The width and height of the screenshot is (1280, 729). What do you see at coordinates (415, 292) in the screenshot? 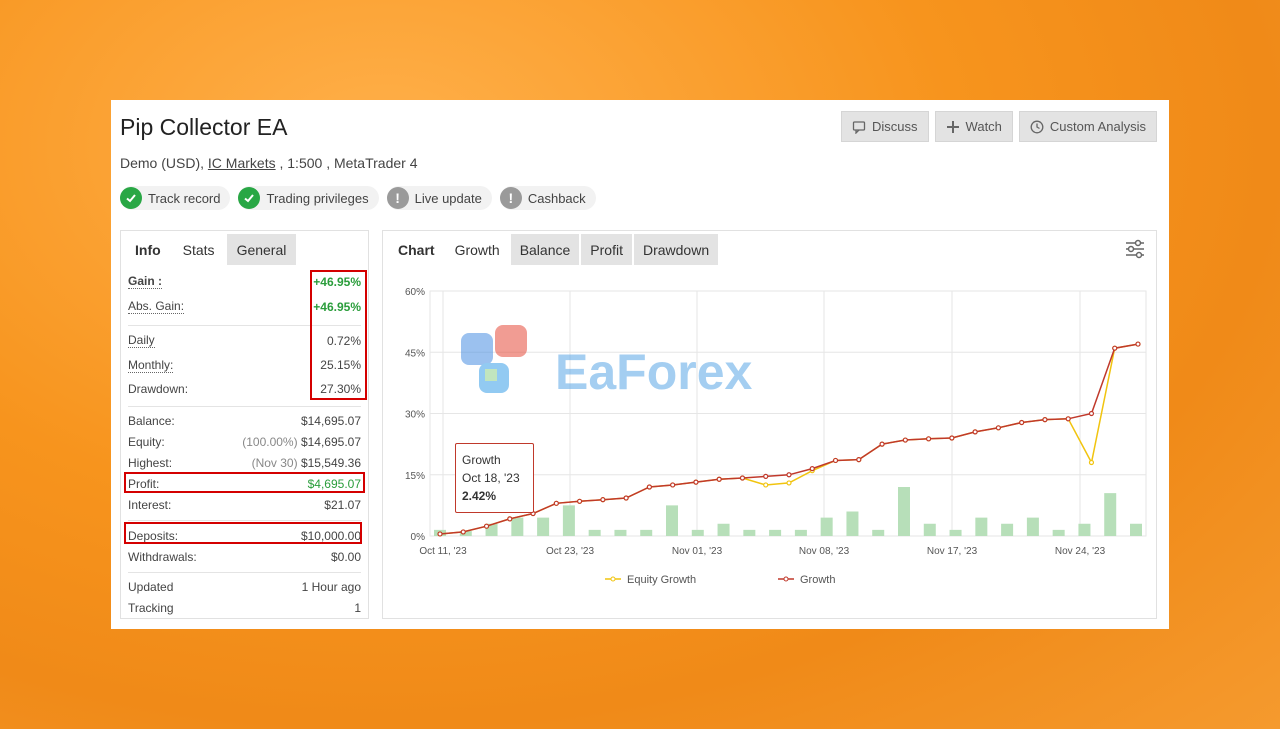
I see `y-tick-label: 60%` at bounding box center [415, 292].